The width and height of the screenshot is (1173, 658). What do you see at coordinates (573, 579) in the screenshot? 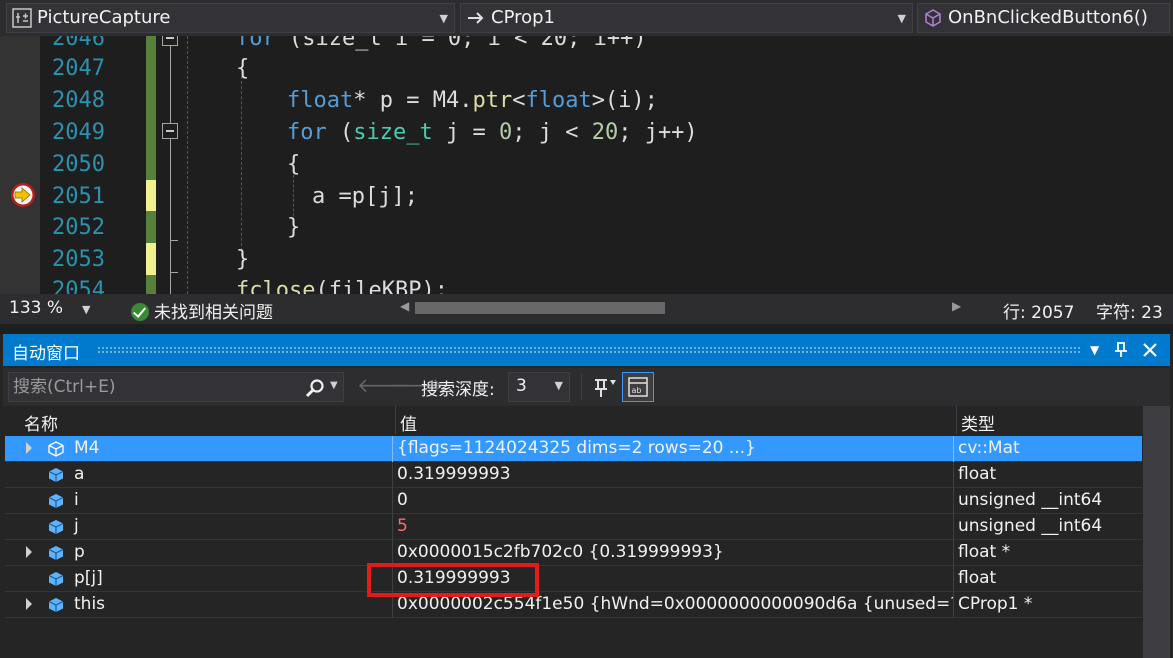
I see `table-row: p[j] 0.319999993 float` at bounding box center [573, 579].